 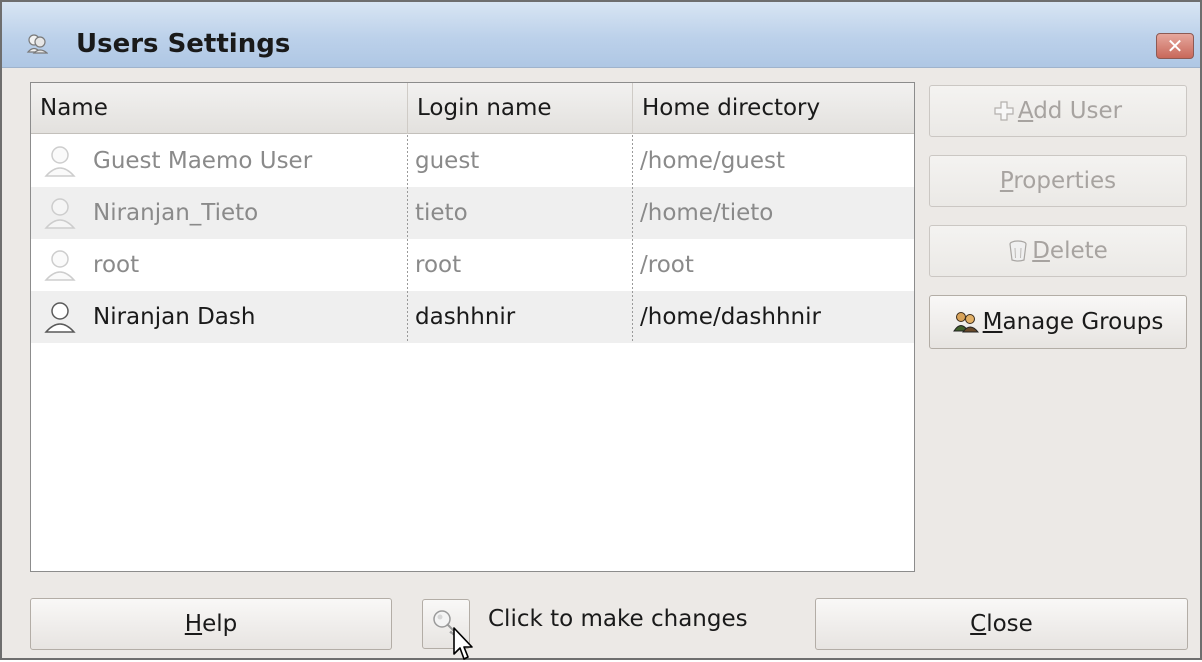 I want to click on close-label: lose, so click(x=1009, y=624).